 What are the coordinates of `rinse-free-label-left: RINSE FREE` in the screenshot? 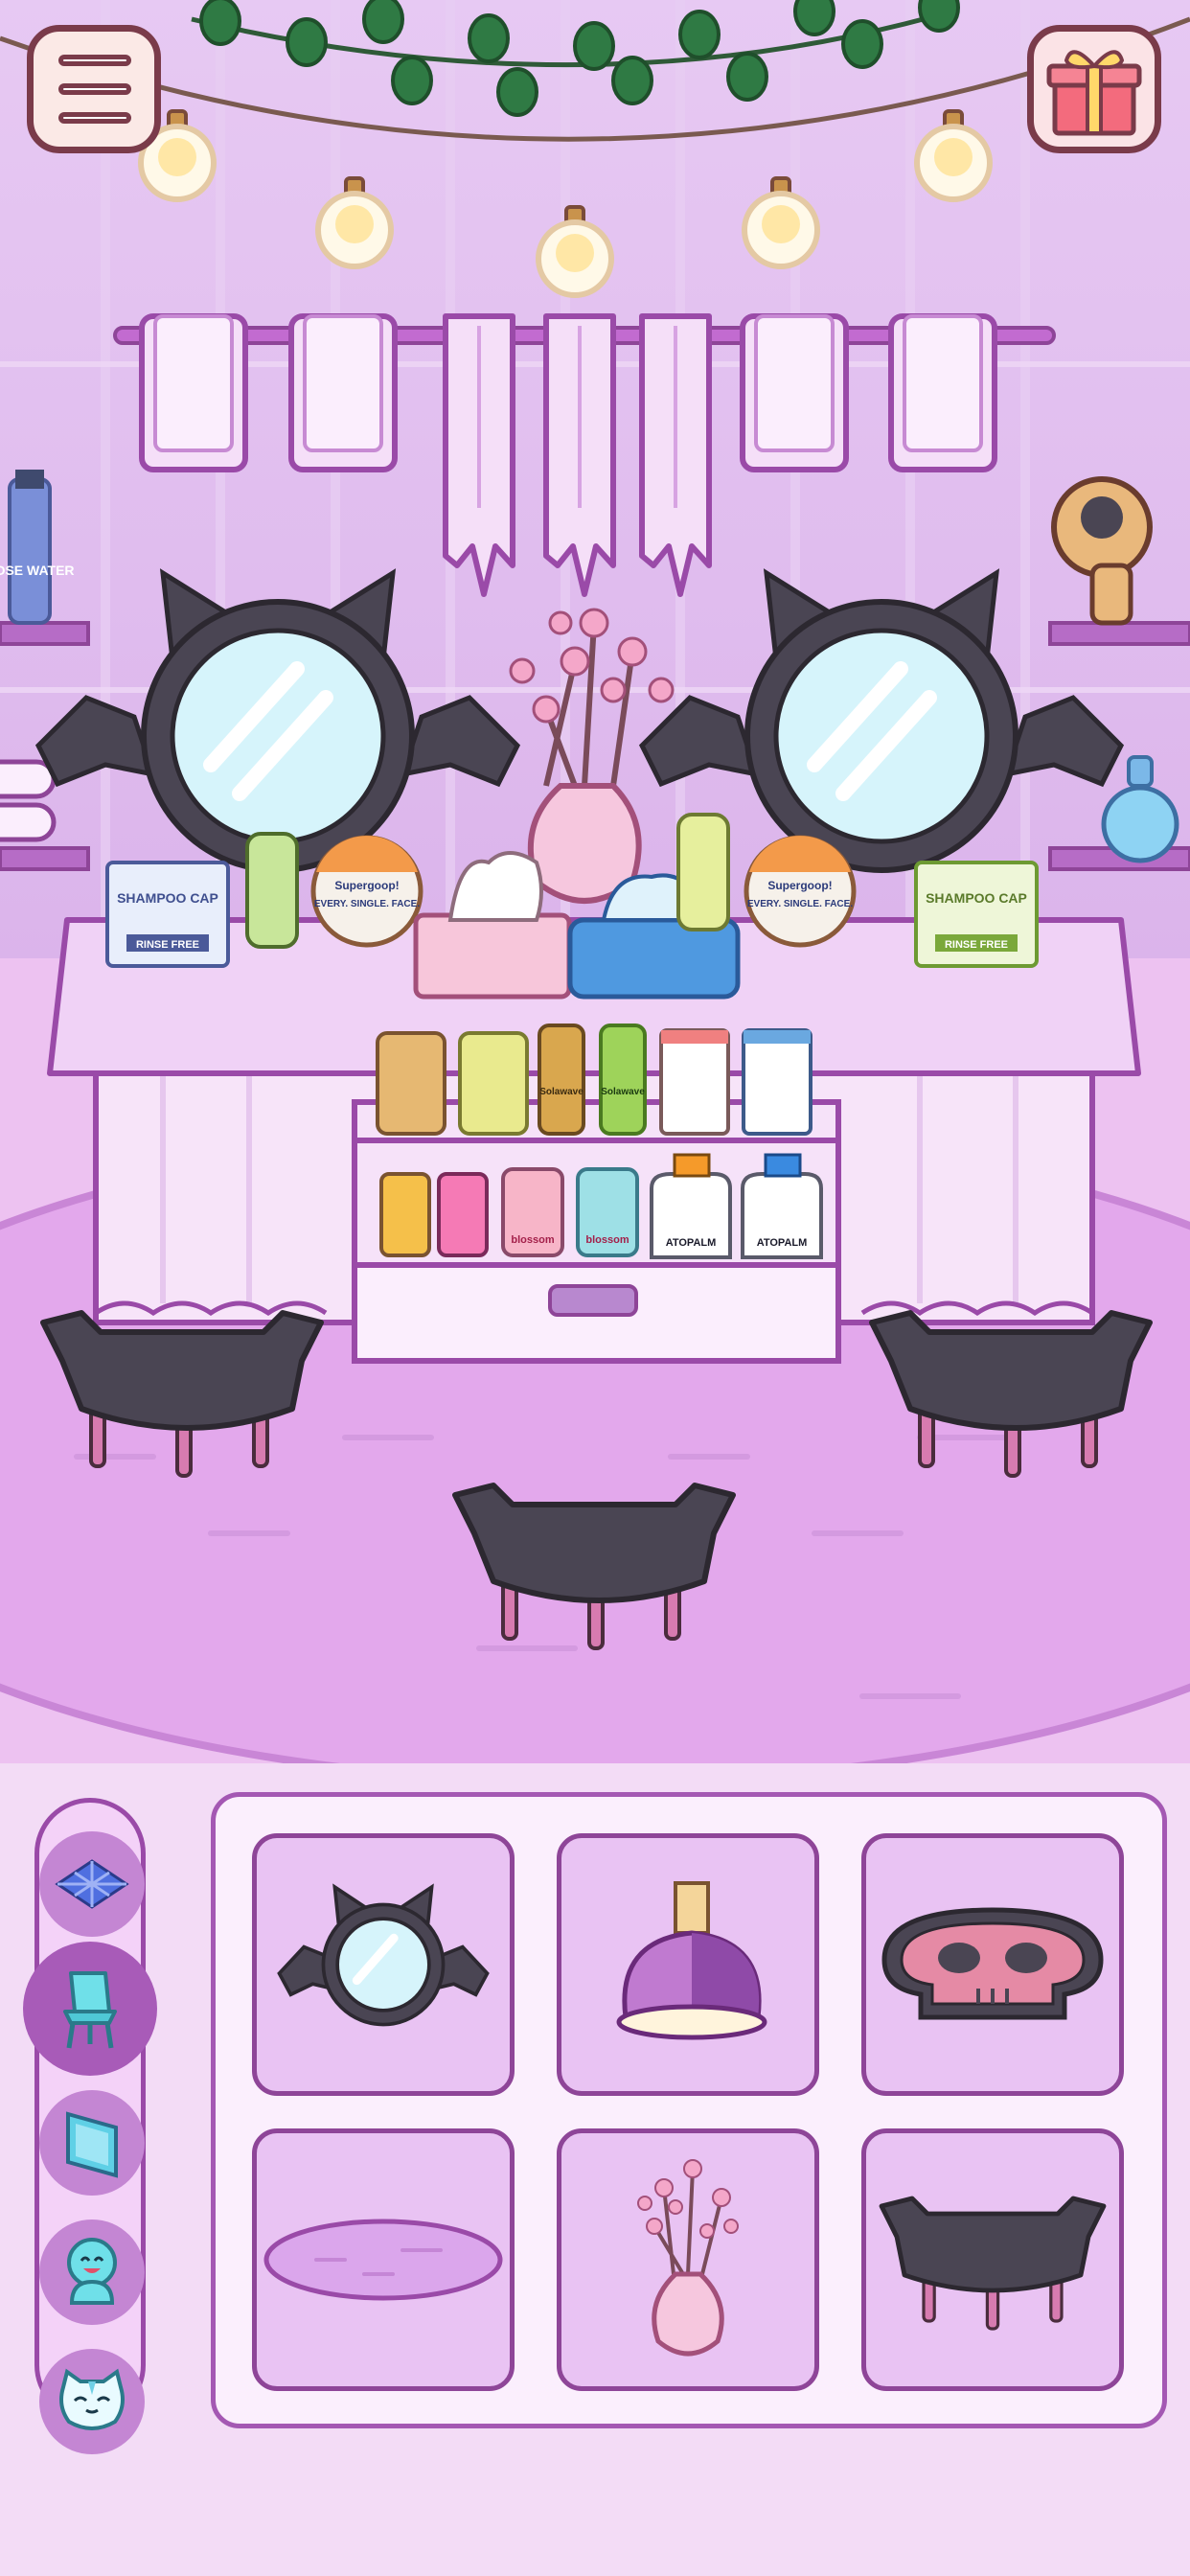 It's located at (167, 945).